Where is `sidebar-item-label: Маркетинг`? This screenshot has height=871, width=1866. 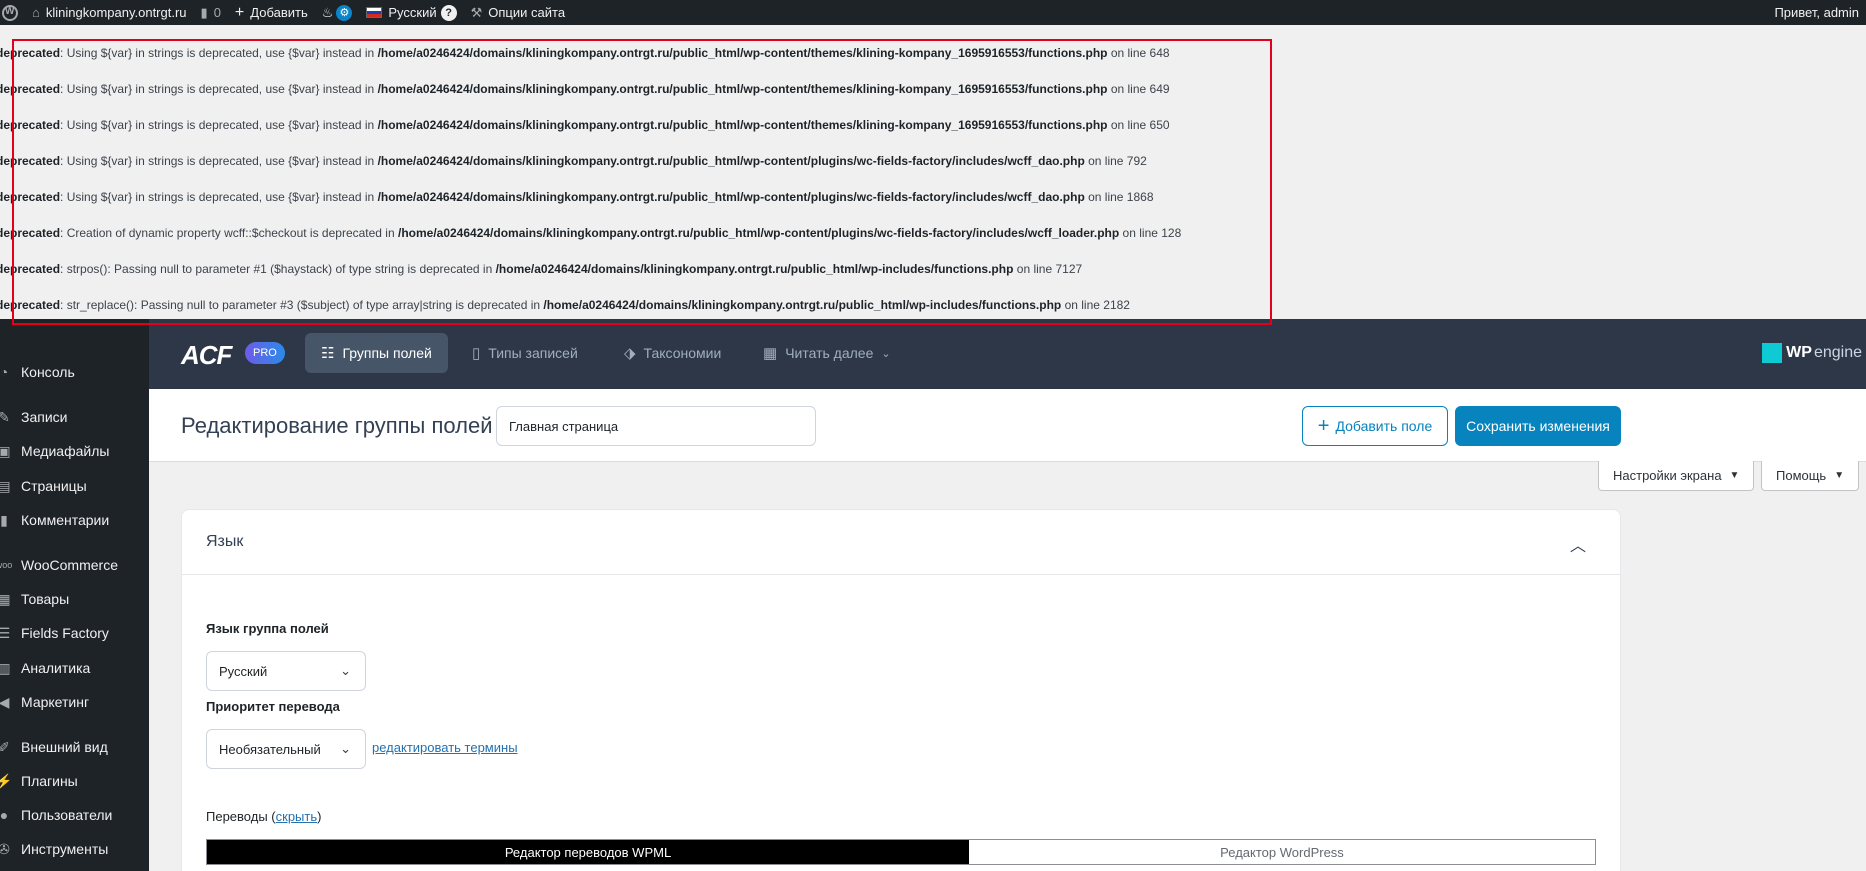
sidebar-item-label: Маркетинг is located at coordinates (55, 702).